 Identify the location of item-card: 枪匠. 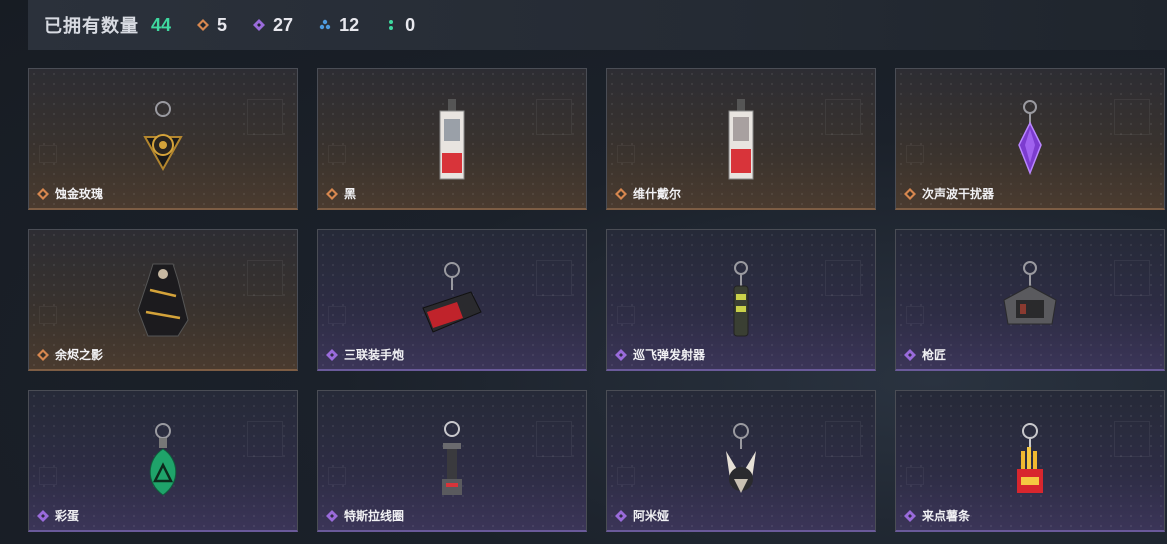
(1030, 300).